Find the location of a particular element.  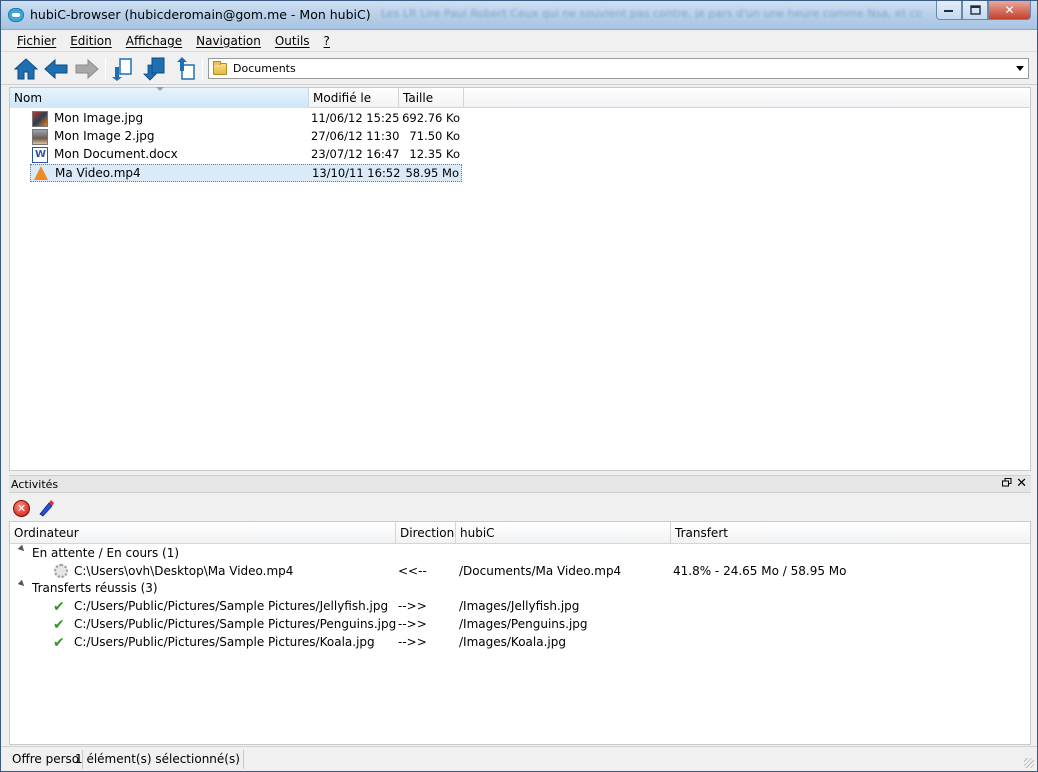

folder-icon is located at coordinates (220, 67).